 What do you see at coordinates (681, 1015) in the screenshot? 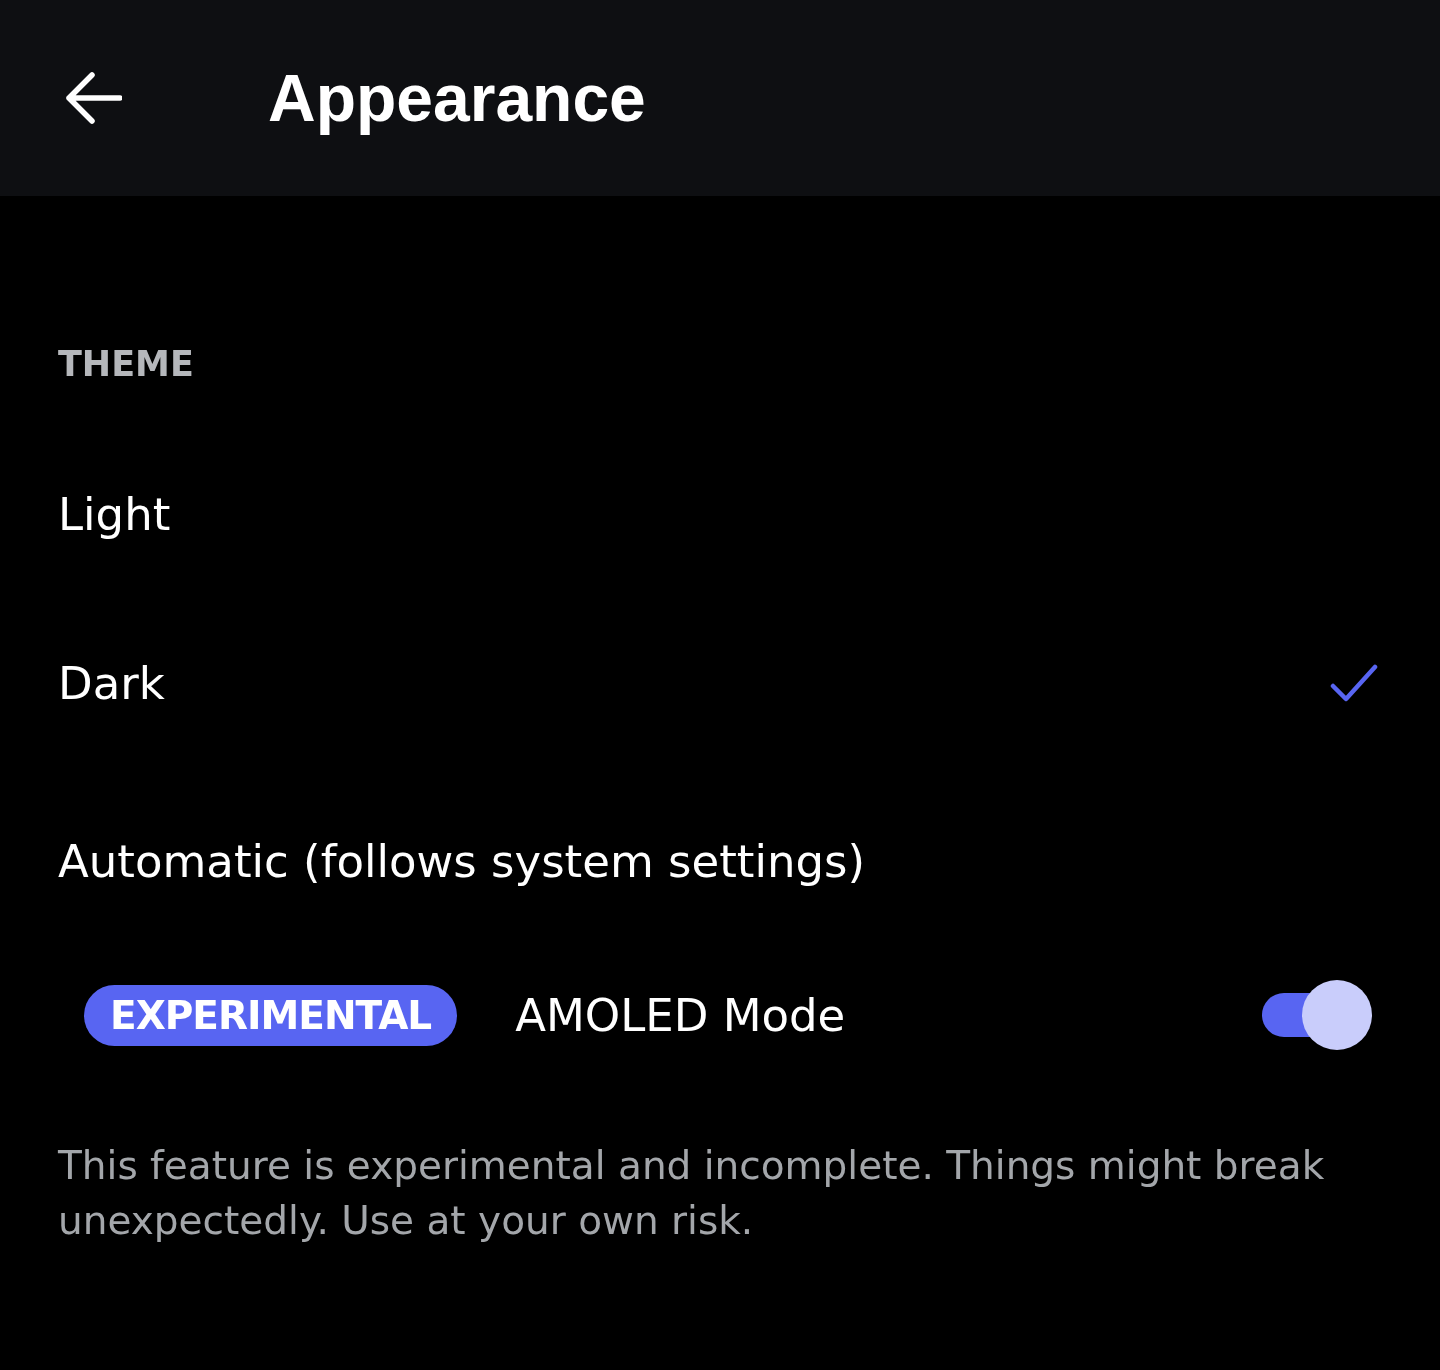
I see `setting-label: AMOLED Mode` at bounding box center [681, 1015].